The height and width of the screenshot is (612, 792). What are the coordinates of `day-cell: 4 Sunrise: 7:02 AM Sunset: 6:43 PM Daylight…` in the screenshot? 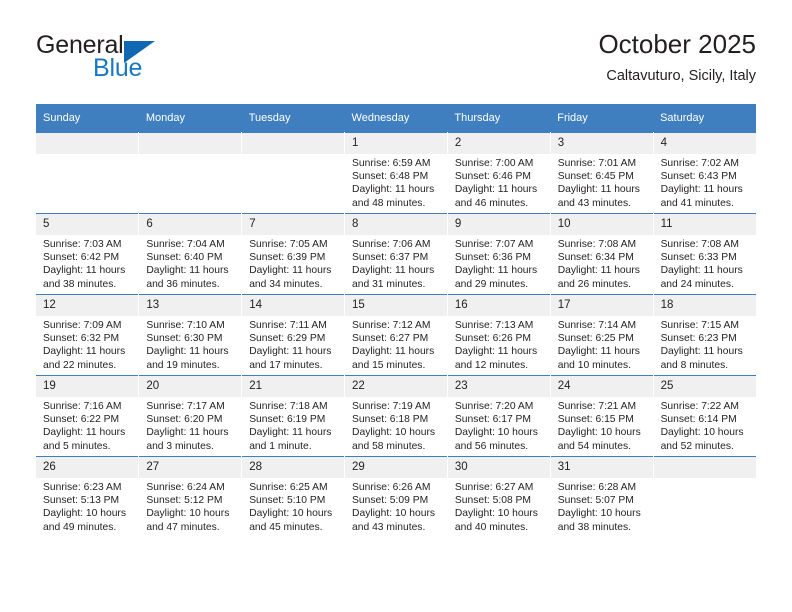 It's located at (704, 173).